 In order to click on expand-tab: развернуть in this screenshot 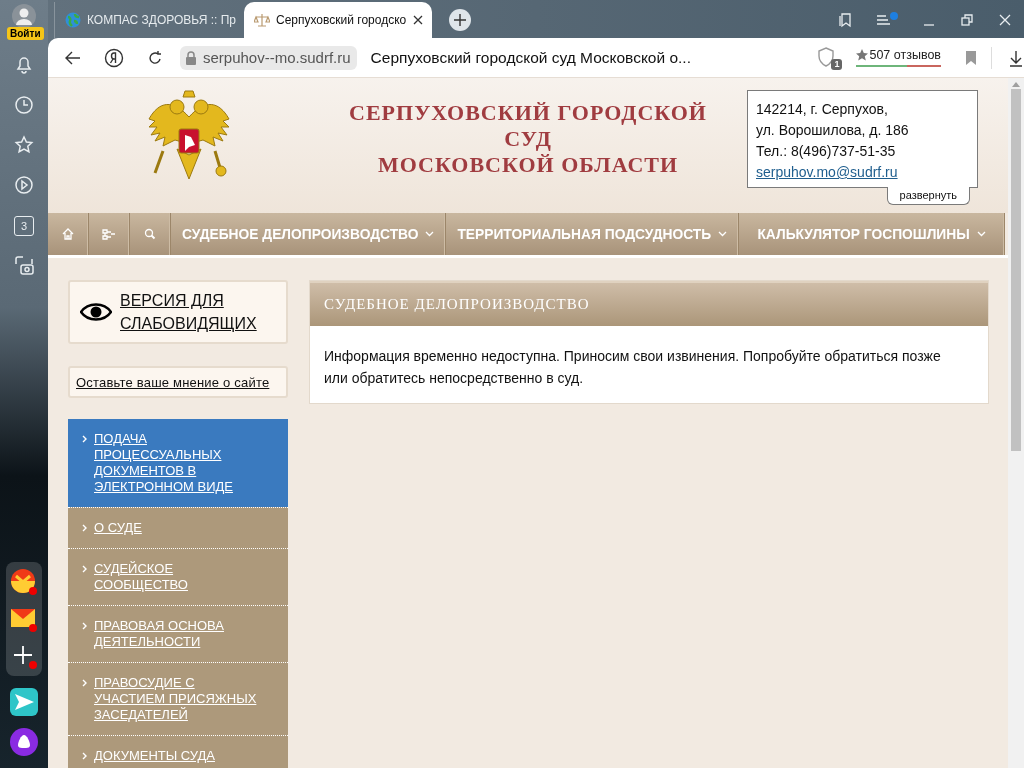, I will do `click(928, 196)`.